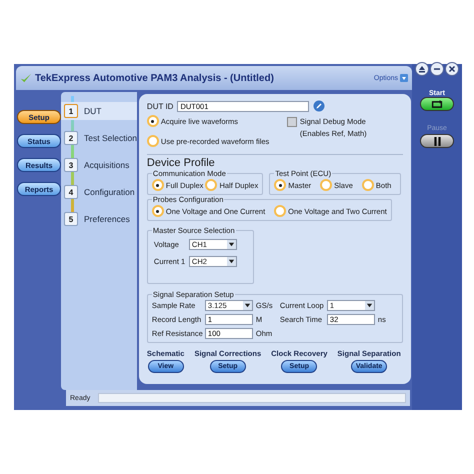  I want to click on refresh-icon, so click(437, 104).